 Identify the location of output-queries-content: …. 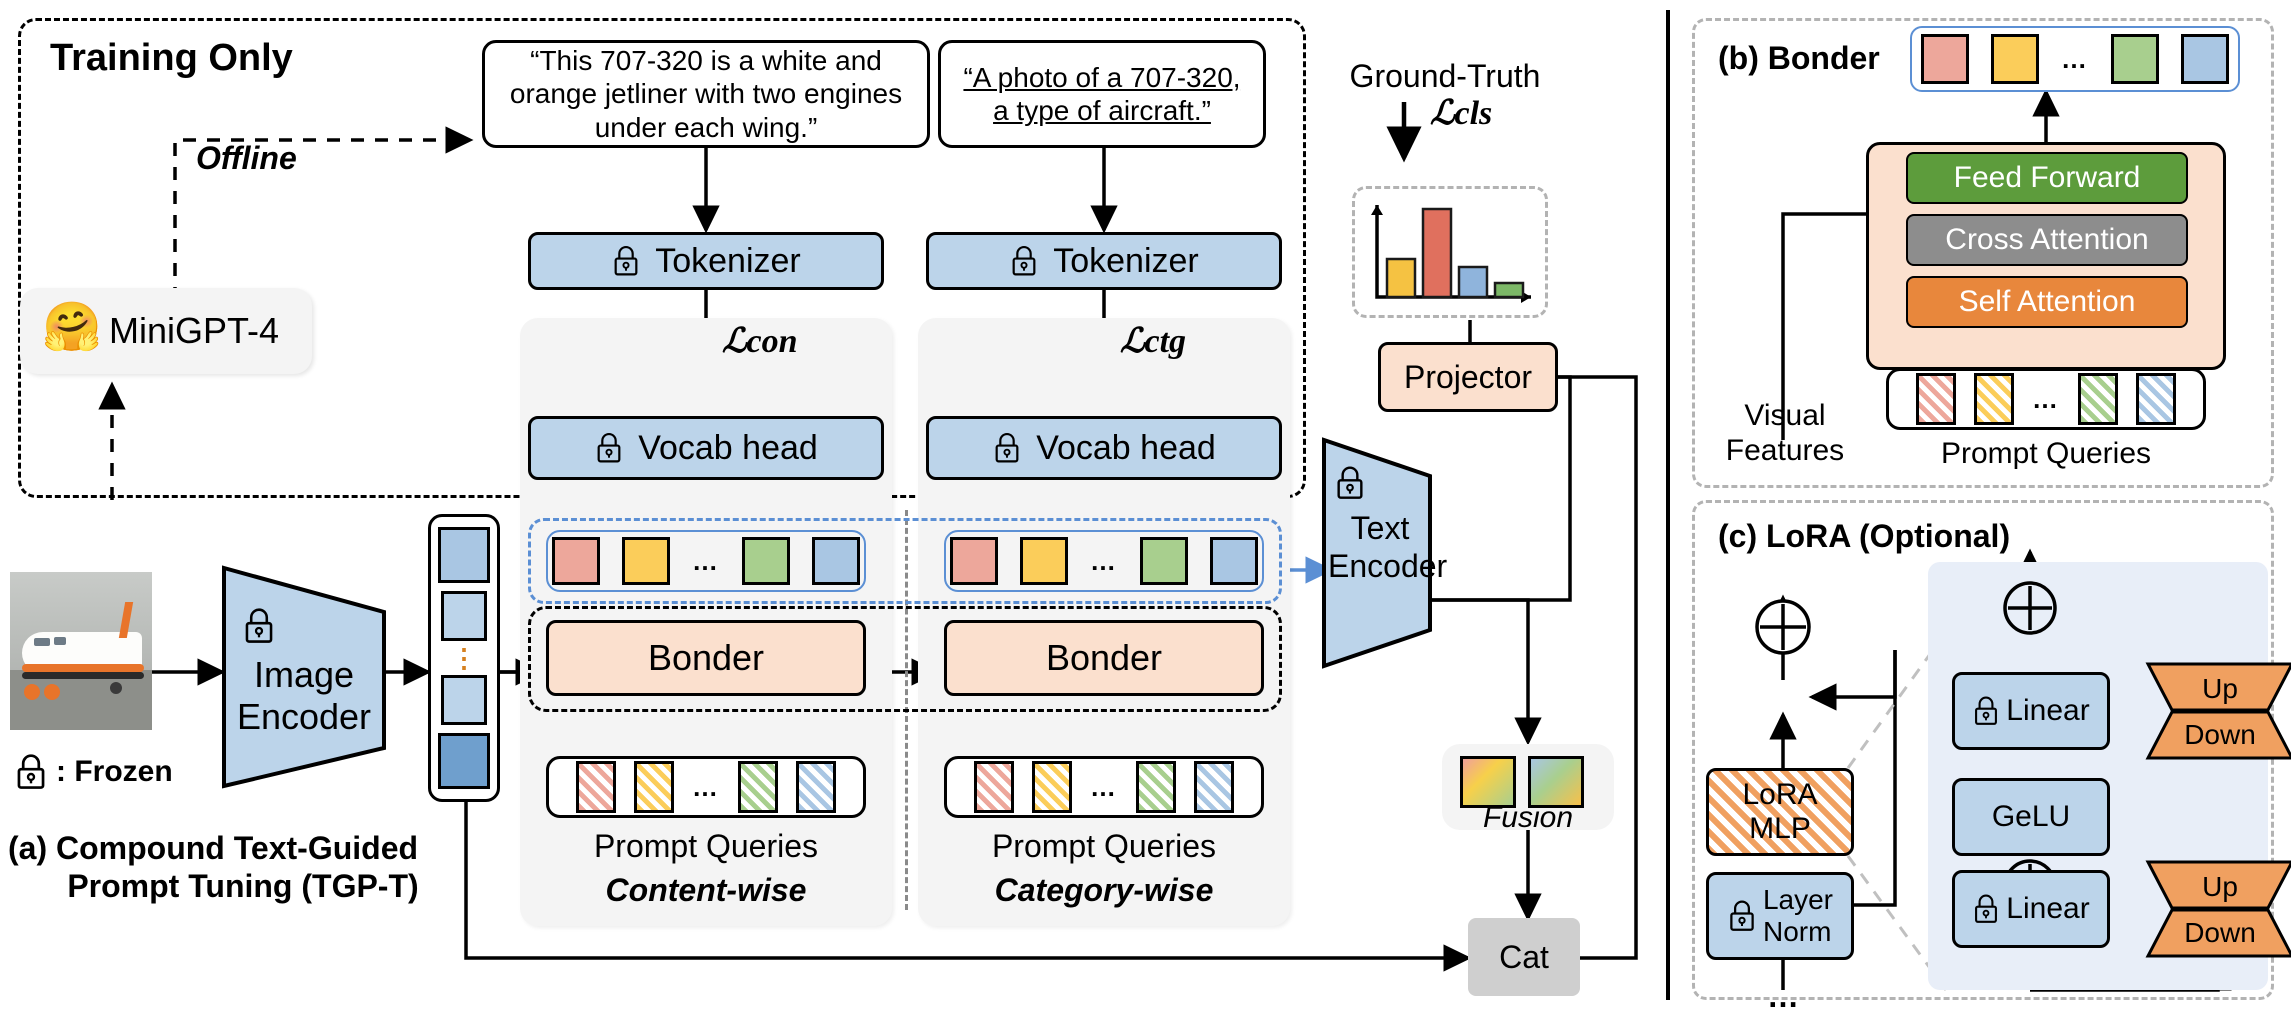
(706, 561).